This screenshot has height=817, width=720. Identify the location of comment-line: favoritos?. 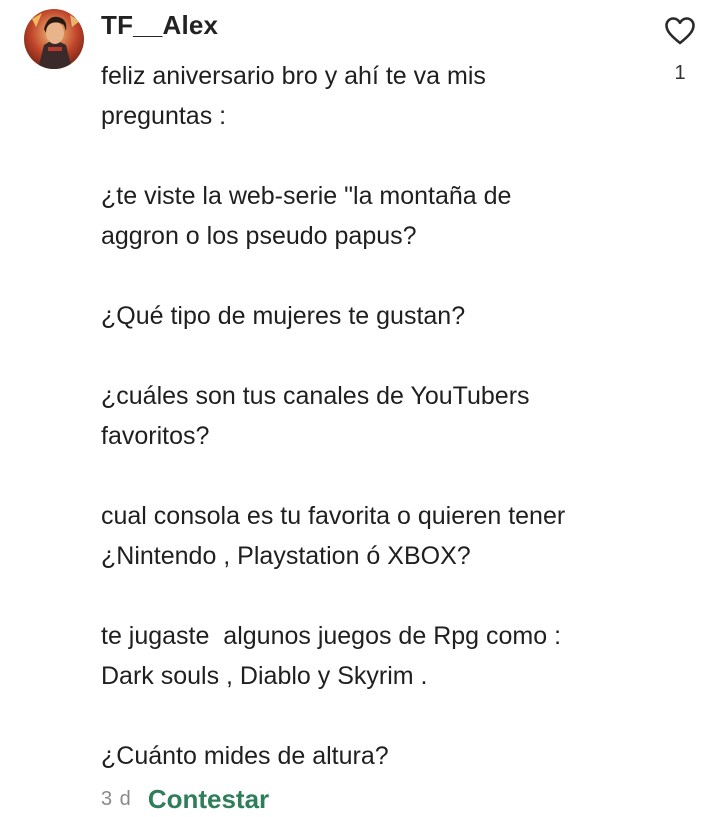
(155, 436).